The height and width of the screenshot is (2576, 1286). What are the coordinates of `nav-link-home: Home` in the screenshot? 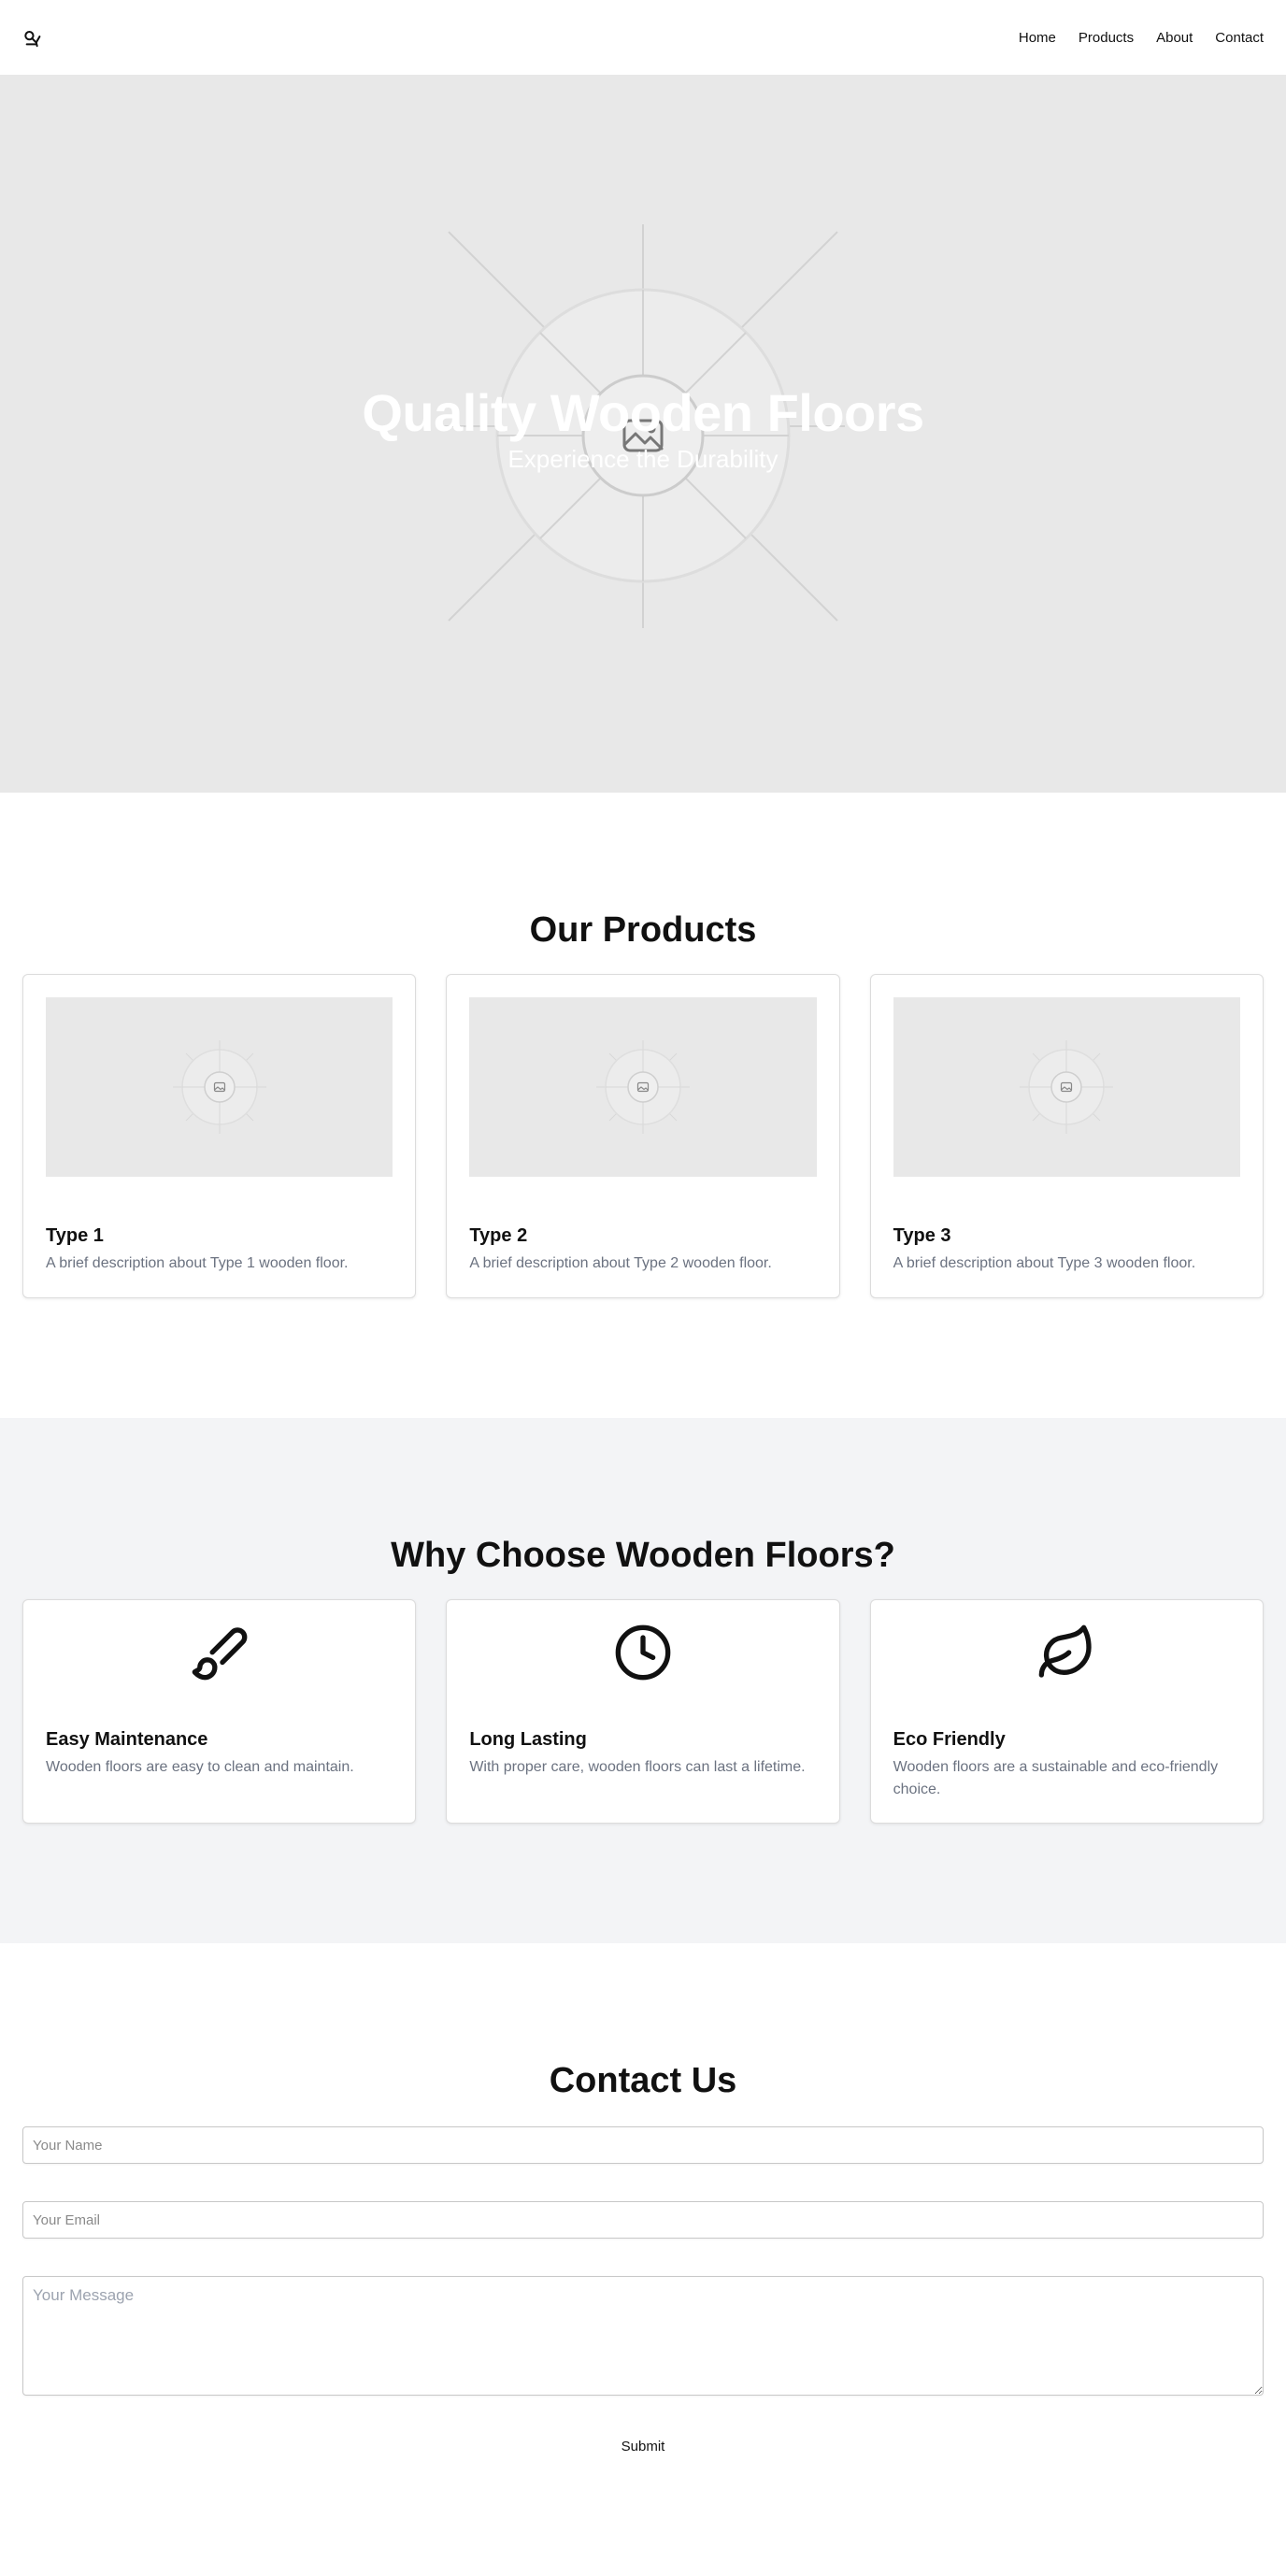 It's located at (1037, 38).